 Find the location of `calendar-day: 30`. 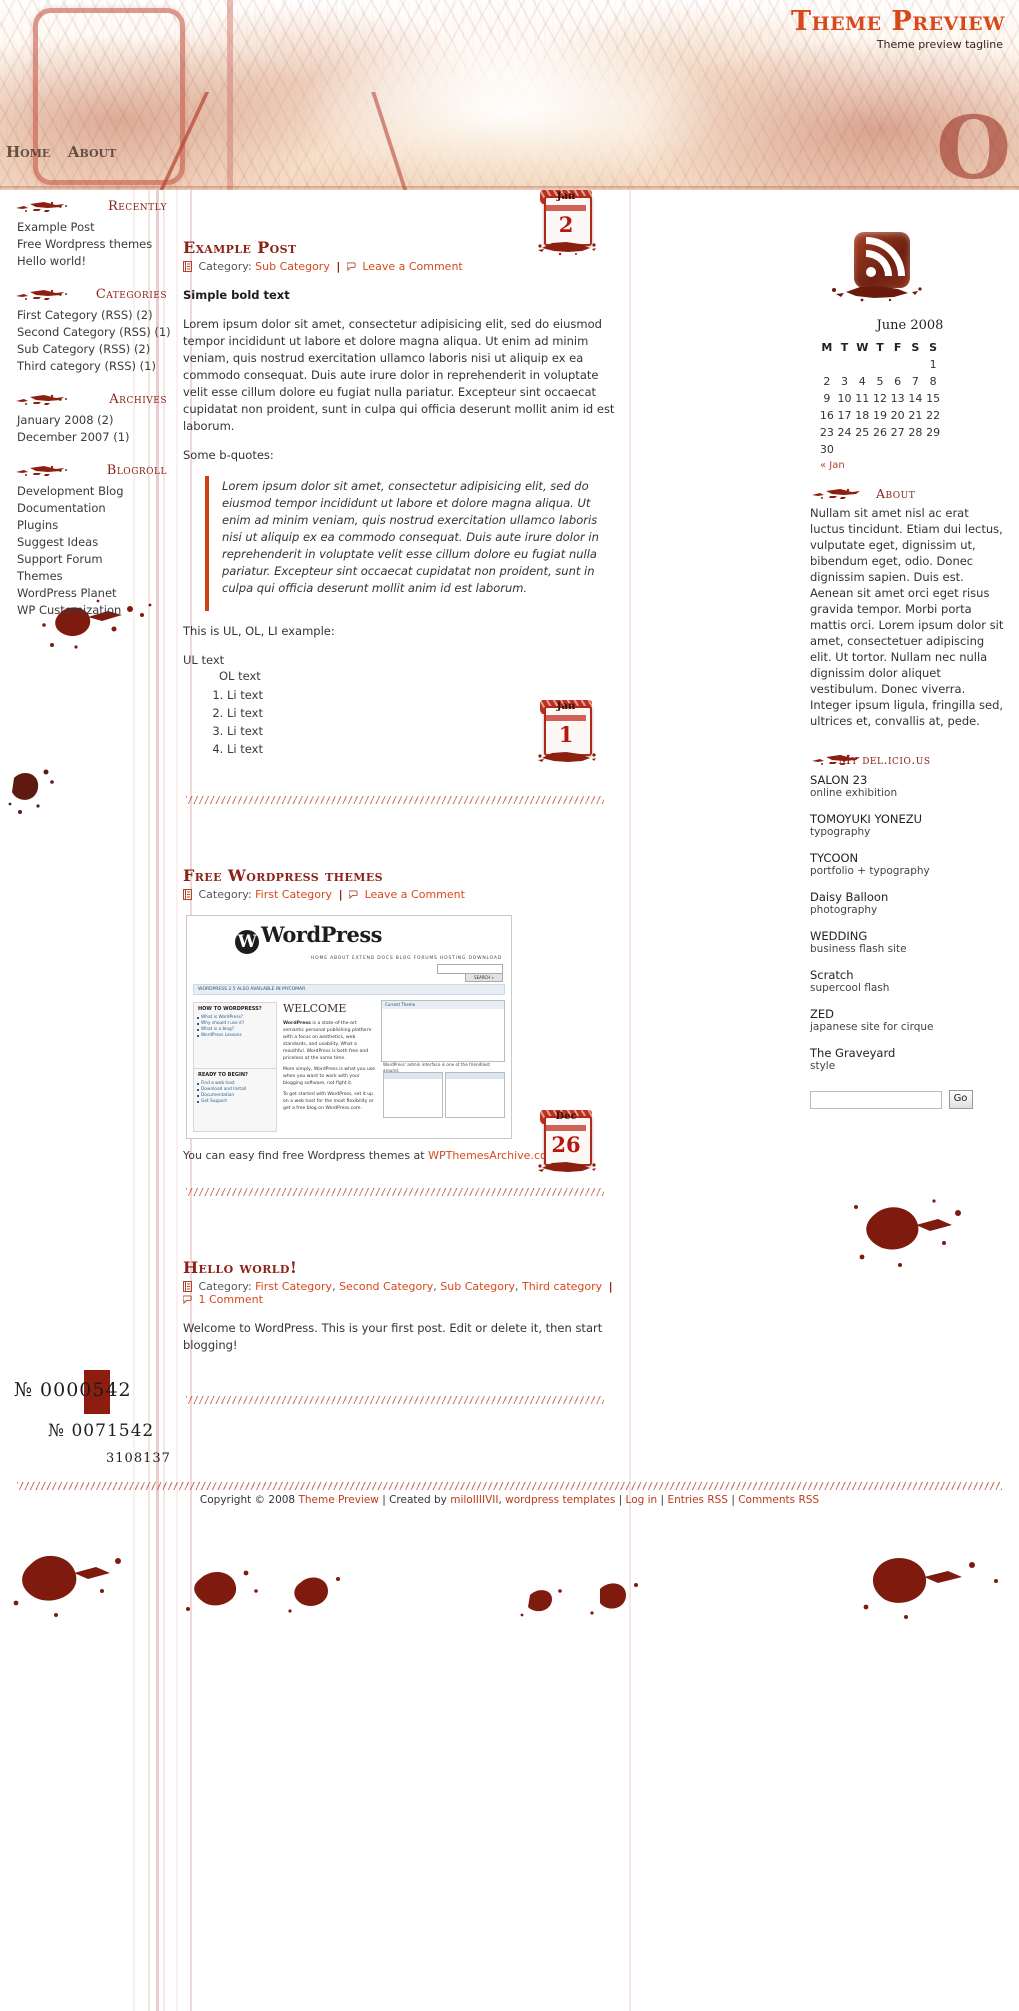

calendar-day: 30 is located at coordinates (826, 449).